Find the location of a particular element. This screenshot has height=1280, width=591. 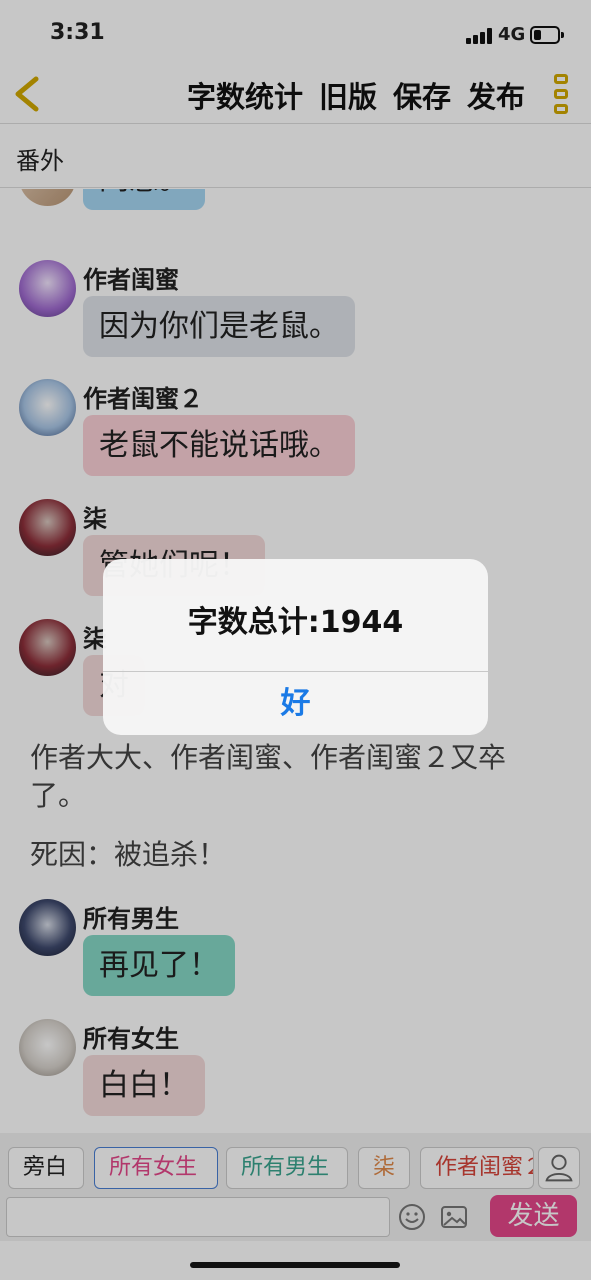

alert-title: 字数总计:1944 is located at coordinates (295, 622).